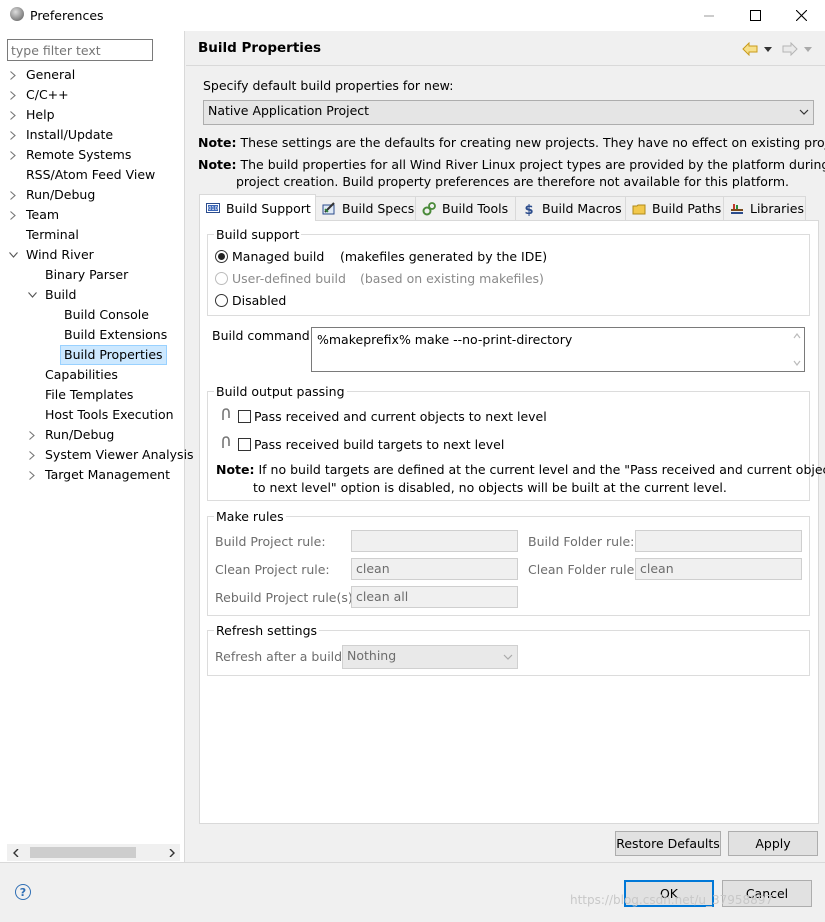 Image resolution: width=825 pixels, height=922 pixels. Describe the element at coordinates (558, 349) in the screenshot. I see `build-command-input: %makeprefix% make --no-print-directory` at that location.